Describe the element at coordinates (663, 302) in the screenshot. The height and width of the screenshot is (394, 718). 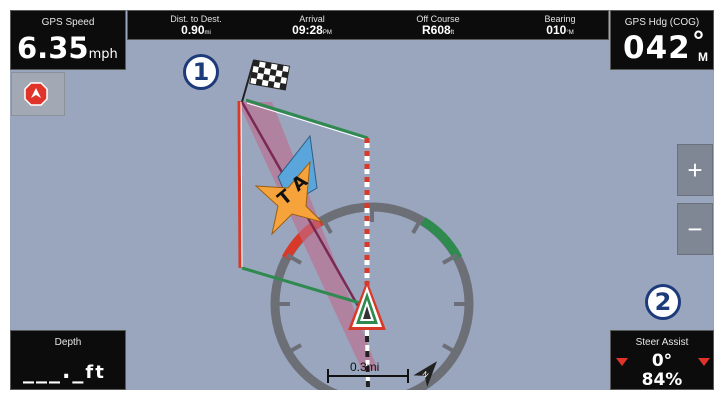
I see `callout-2: 2` at that location.